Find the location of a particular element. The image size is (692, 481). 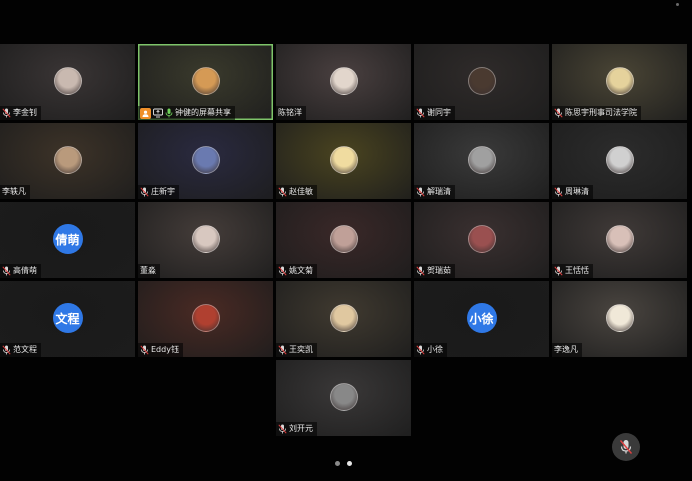

participant-tile: 解瑞清 is located at coordinates (481, 161).